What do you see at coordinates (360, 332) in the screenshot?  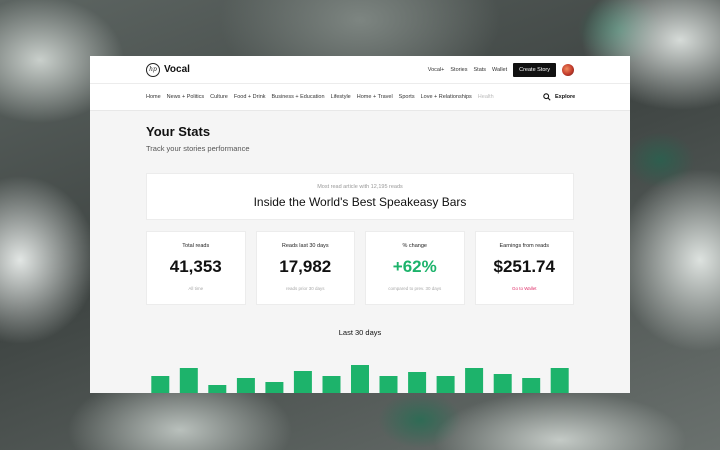 I see `chart-title: Last 30 days` at bounding box center [360, 332].